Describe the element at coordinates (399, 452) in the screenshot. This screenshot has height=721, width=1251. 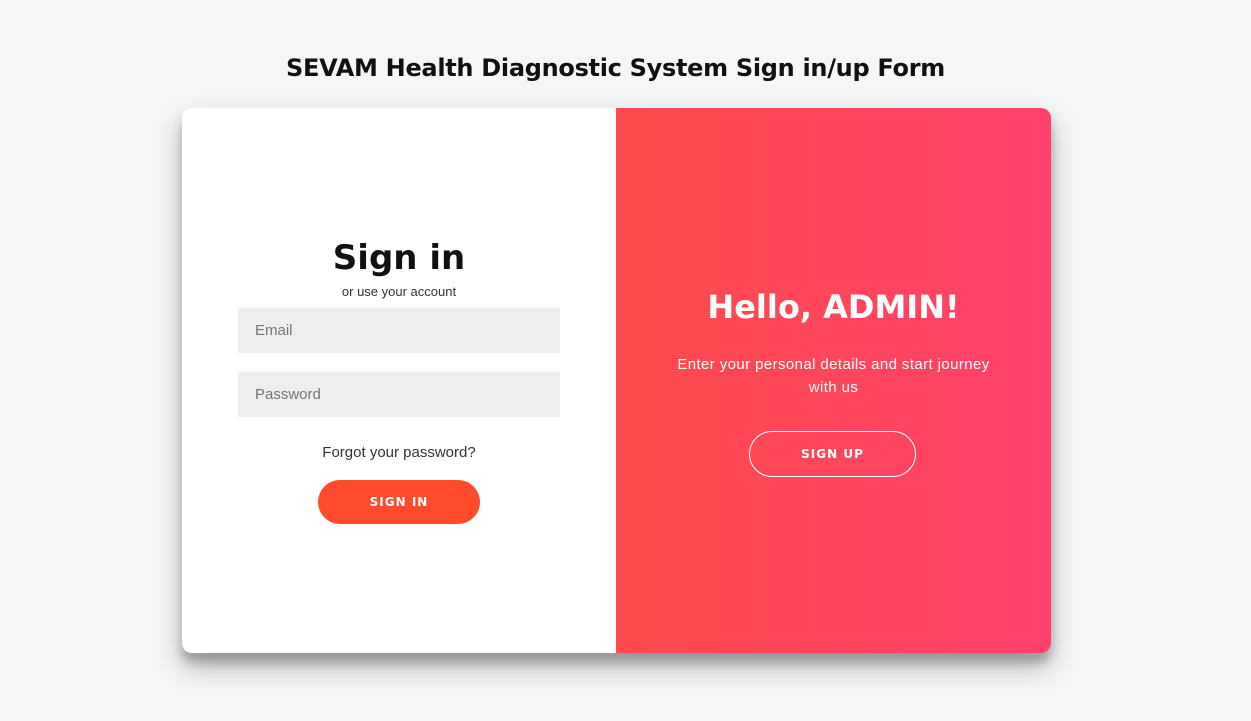
I see `forgot-password-link: Forgot your password?` at that location.